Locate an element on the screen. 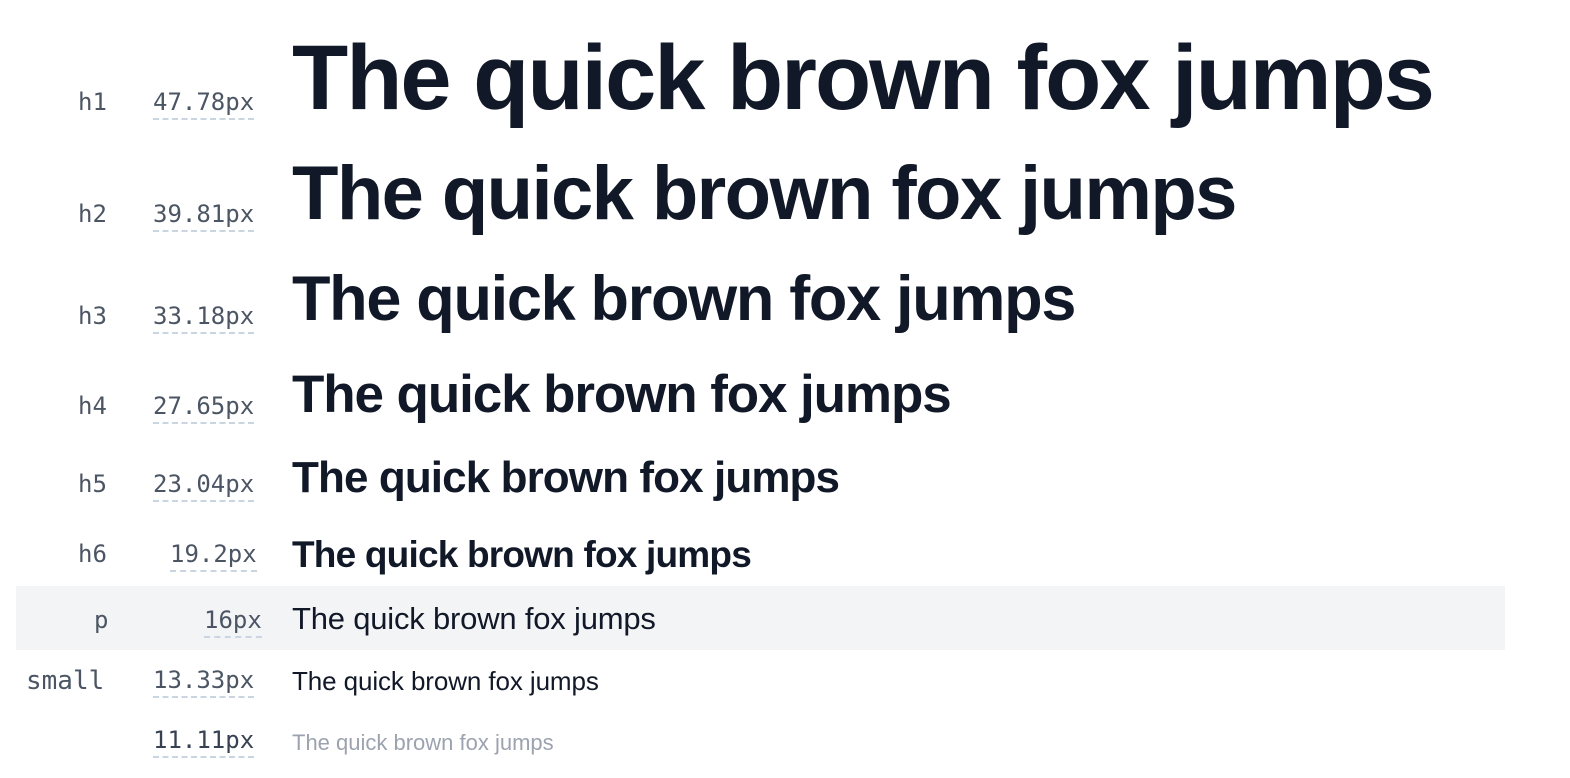 The image size is (1570, 778). type-row-h3: h3 33.18px The quick brown fox jumps is located at coordinates (760, 302).